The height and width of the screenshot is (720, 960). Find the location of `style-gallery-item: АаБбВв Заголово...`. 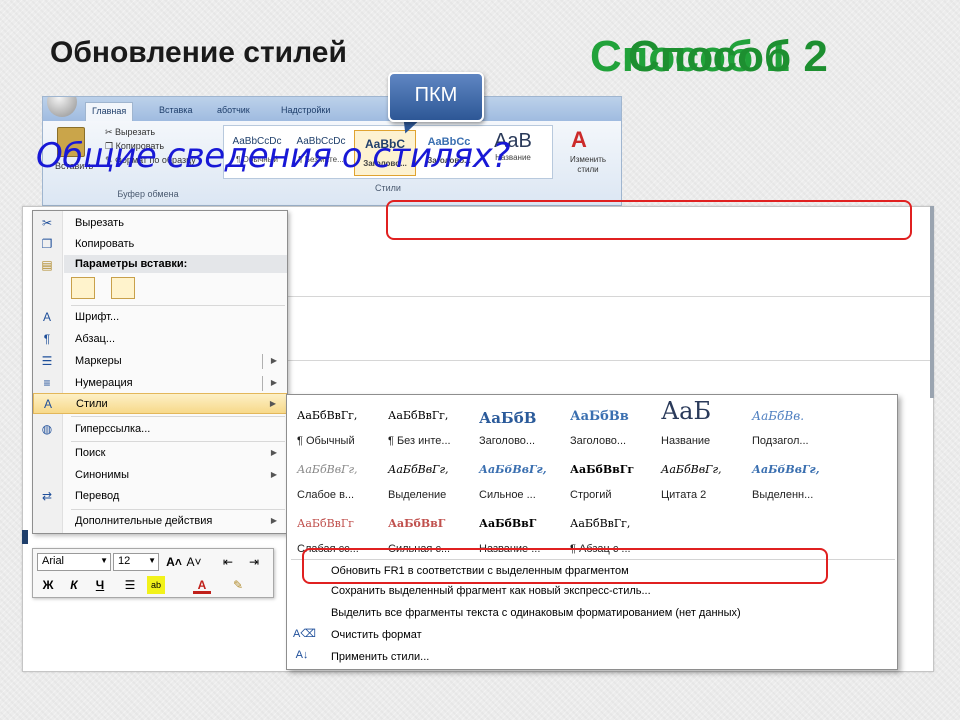

style-gallery-item: АаБбВв Заголово... is located at coordinates (609, 426).